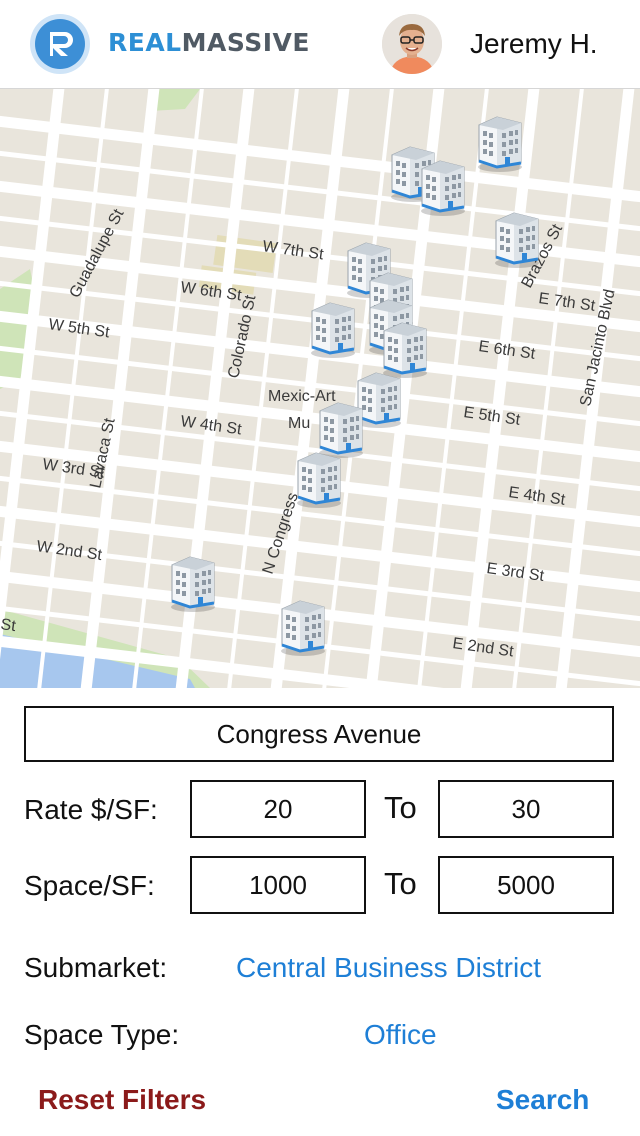 This screenshot has width=640, height=1136. What do you see at coordinates (412, 44) in the screenshot?
I see `user-avatar` at bounding box center [412, 44].